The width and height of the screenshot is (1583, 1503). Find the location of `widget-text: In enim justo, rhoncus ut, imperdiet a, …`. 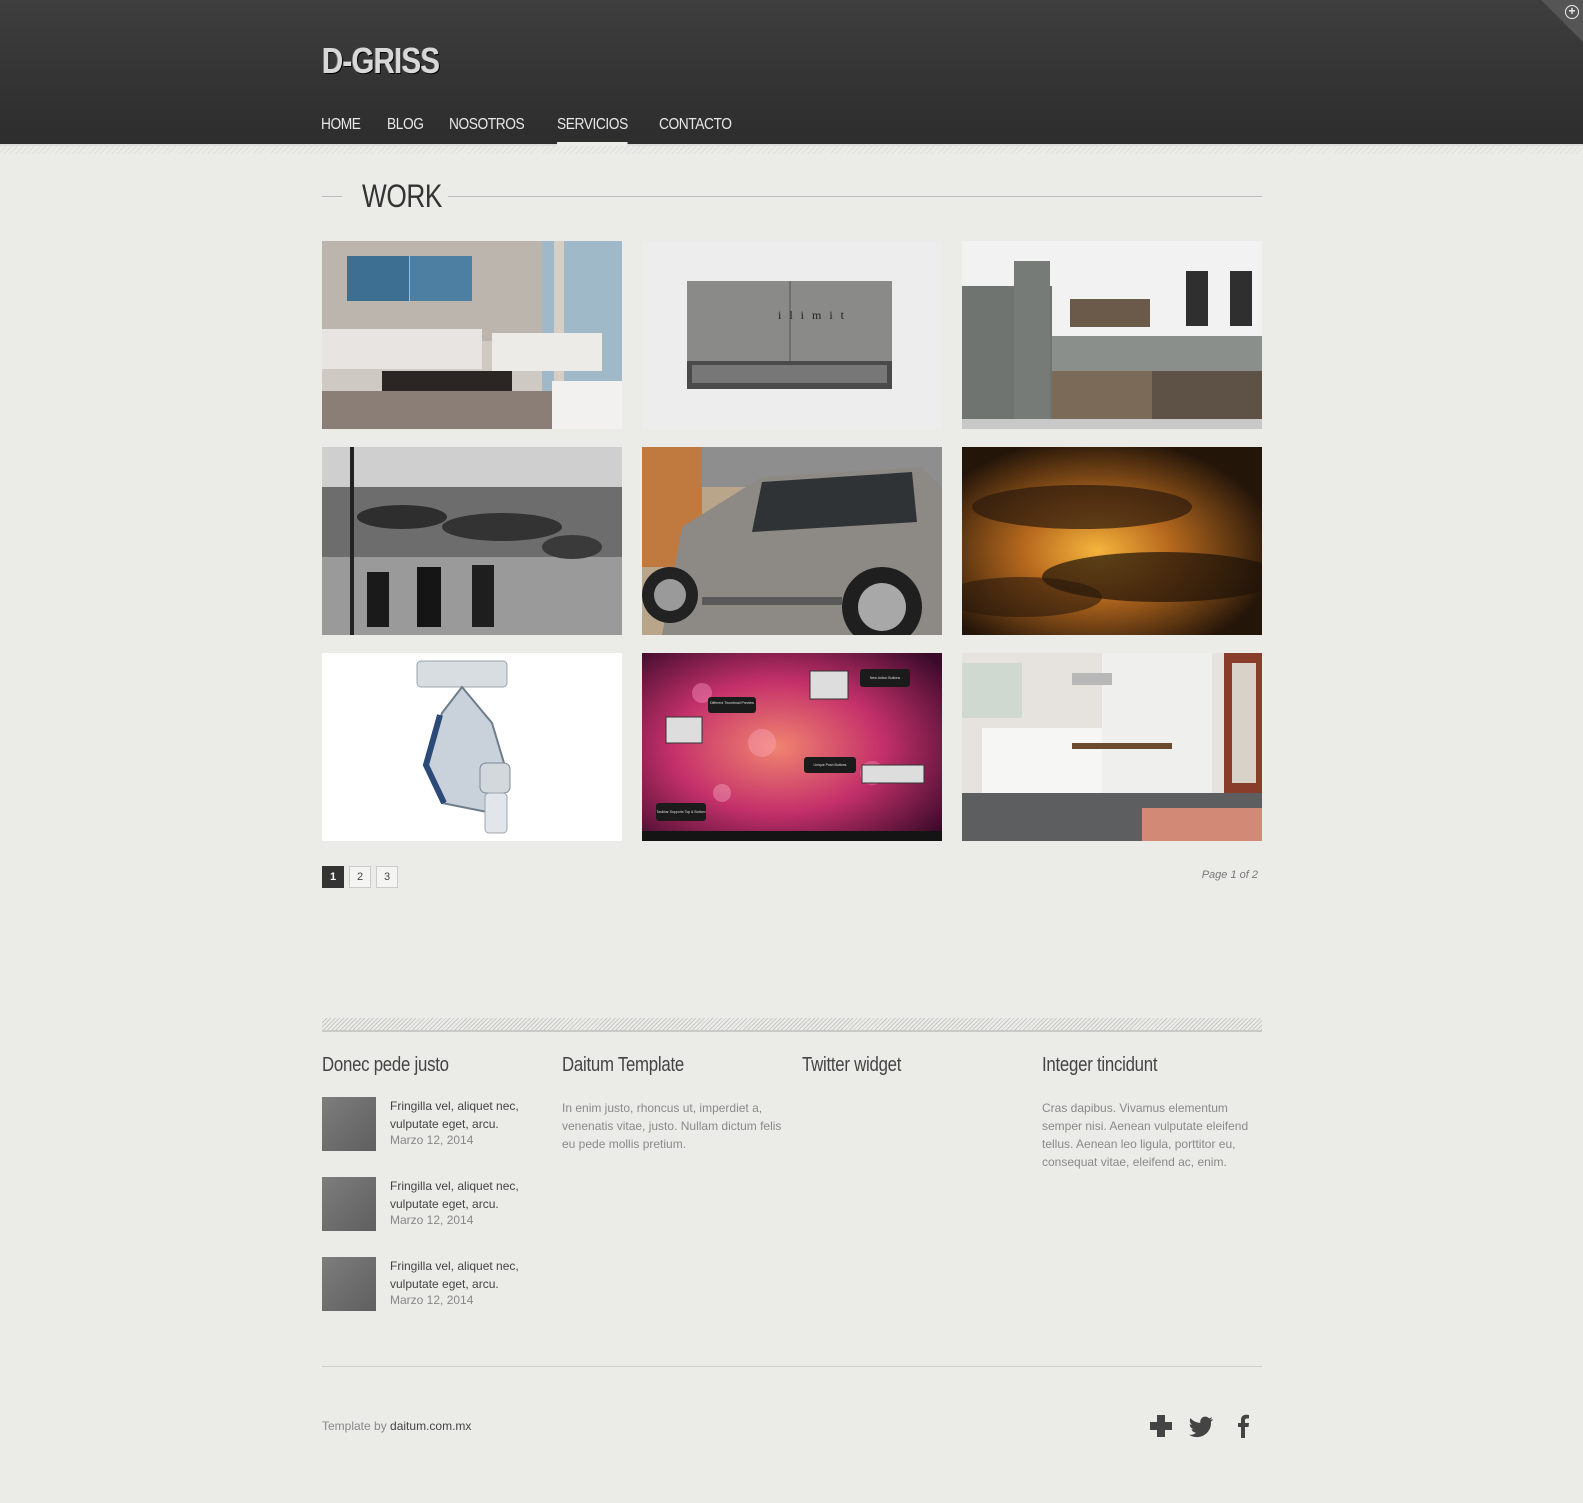

widget-text: In enim justo, rhoncus ut, imperdiet a, … is located at coordinates (672, 1126).